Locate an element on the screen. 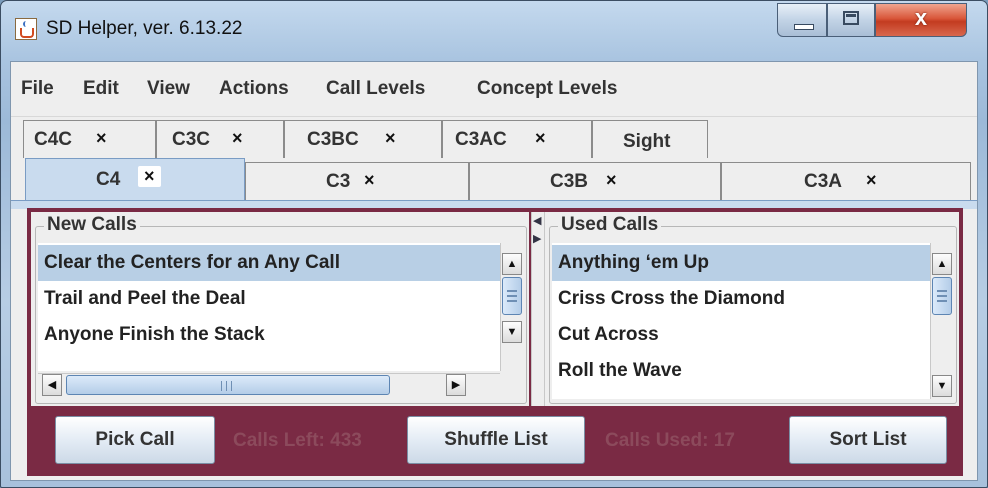 The image size is (988, 488). scroll-right-icon: ▶ is located at coordinates (456, 385).